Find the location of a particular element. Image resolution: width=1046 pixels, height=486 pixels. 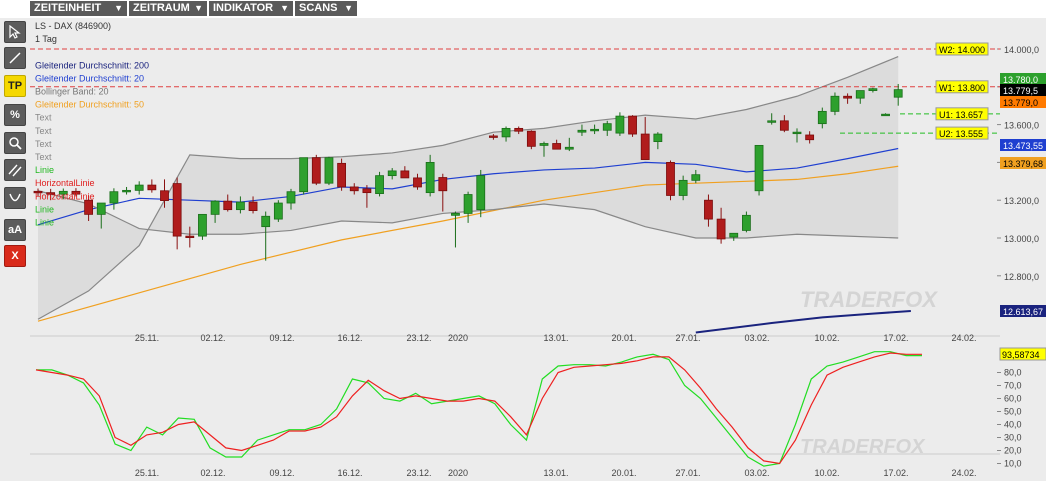

level-label-text: U1: 13.657 is located at coordinates (961, 115).